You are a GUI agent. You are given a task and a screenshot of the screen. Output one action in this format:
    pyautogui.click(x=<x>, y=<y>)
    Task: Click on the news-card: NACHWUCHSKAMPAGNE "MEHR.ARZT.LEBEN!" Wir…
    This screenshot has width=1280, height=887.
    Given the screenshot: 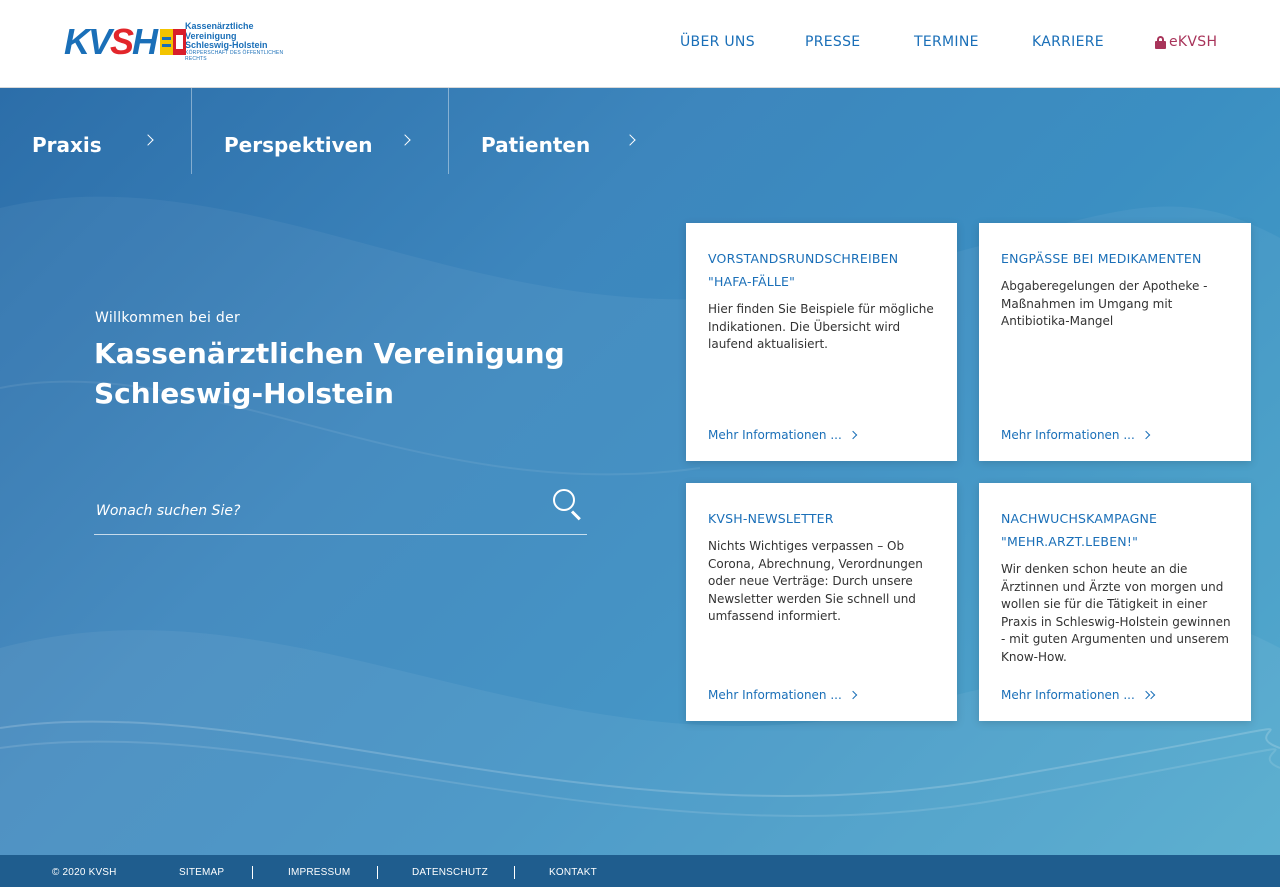 What is the action you would take?
    pyautogui.click(x=1115, y=602)
    